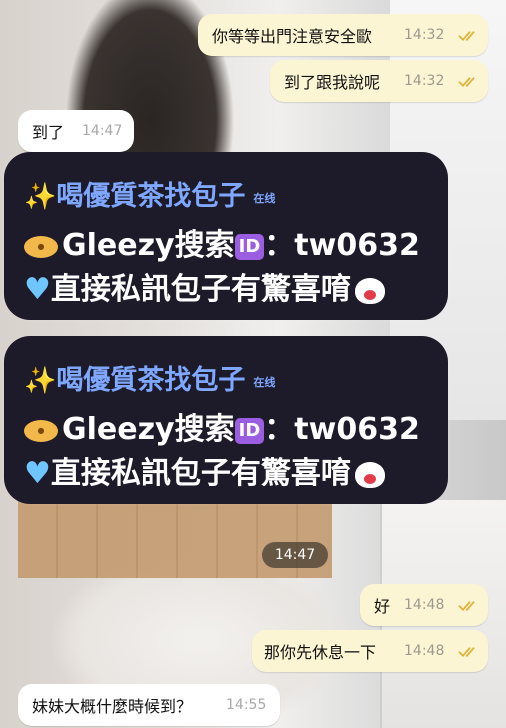  I want to click on message-time: 14:47, so click(102, 131).